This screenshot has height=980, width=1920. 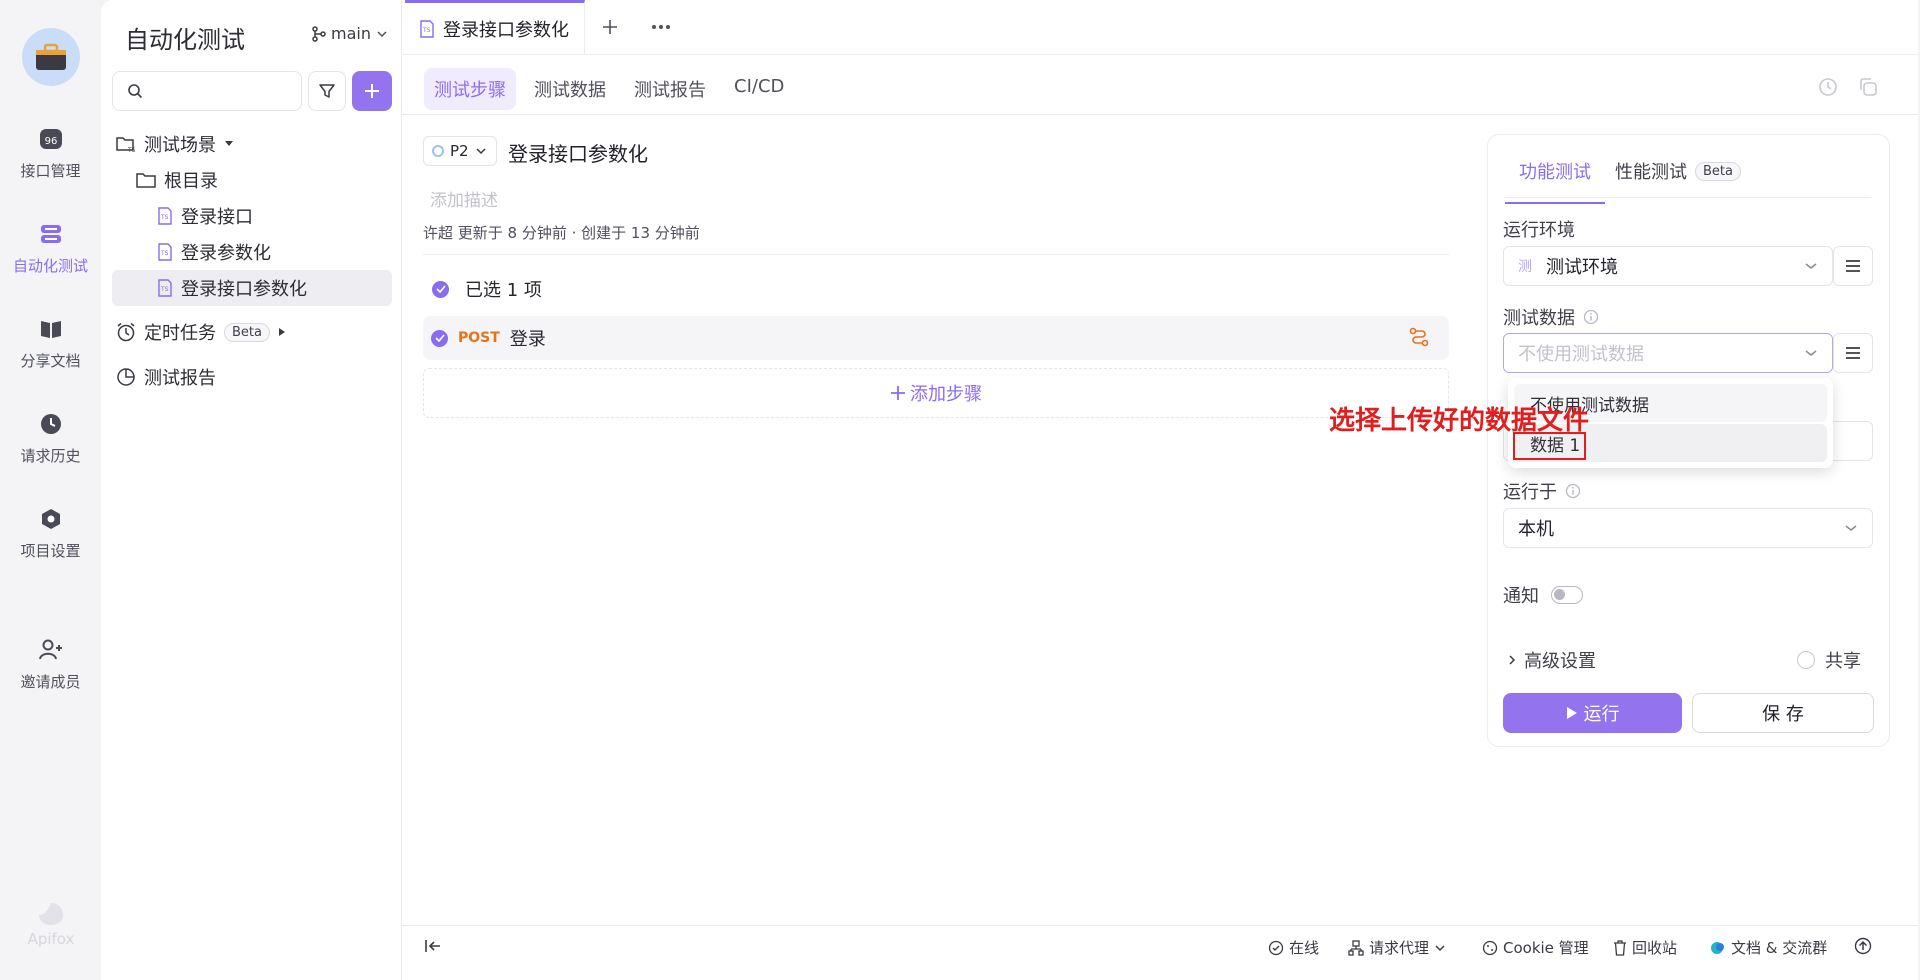 What do you see at coordinates (1573, 491) in the screenshot?
I see `info-icon` at bounding box center [1573, 491].